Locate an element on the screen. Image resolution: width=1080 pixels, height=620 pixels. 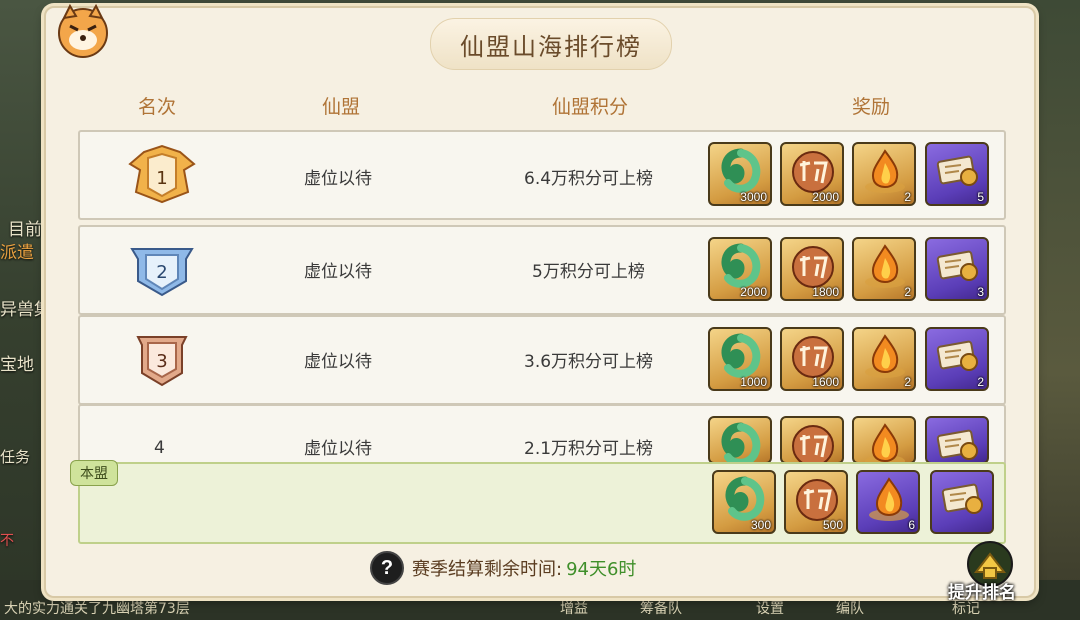
jade-icon is located at coordinates (741, 442).